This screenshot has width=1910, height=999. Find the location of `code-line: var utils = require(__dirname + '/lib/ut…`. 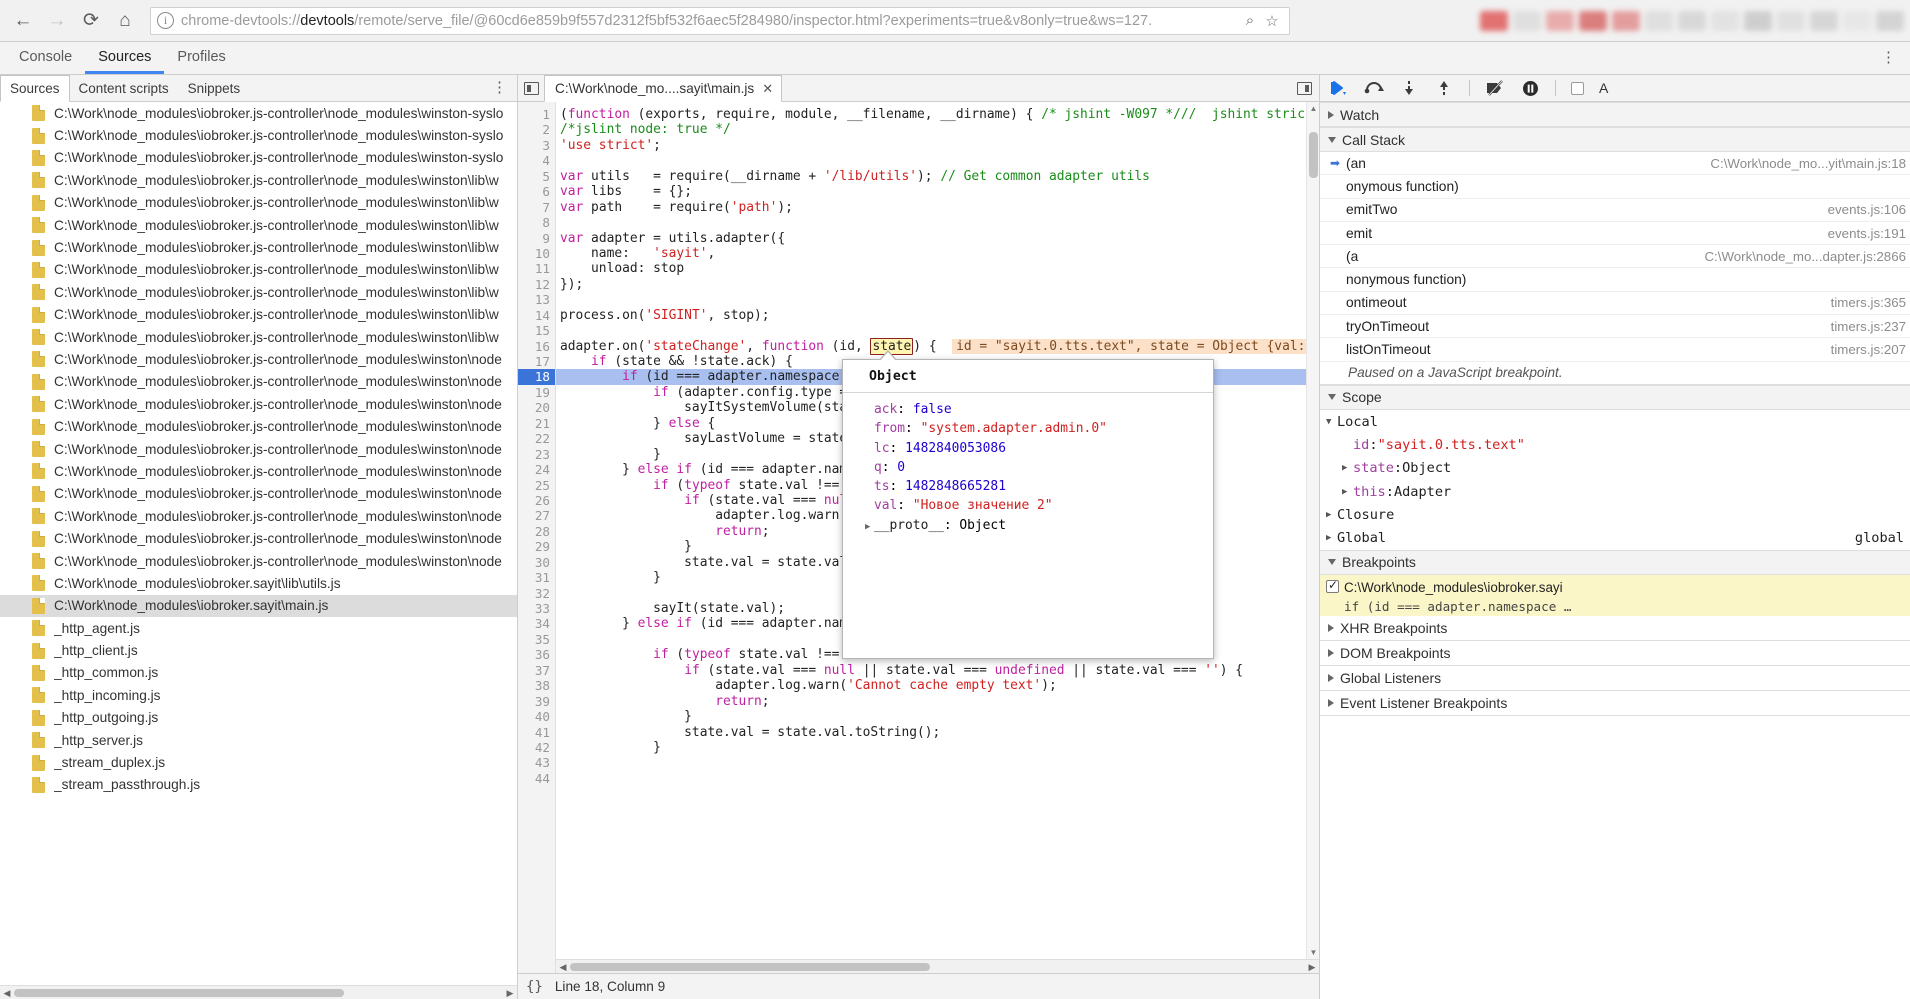

code-line: var utils = require(__dirname + '/lib/ut… is located at coordinates (937, 176).